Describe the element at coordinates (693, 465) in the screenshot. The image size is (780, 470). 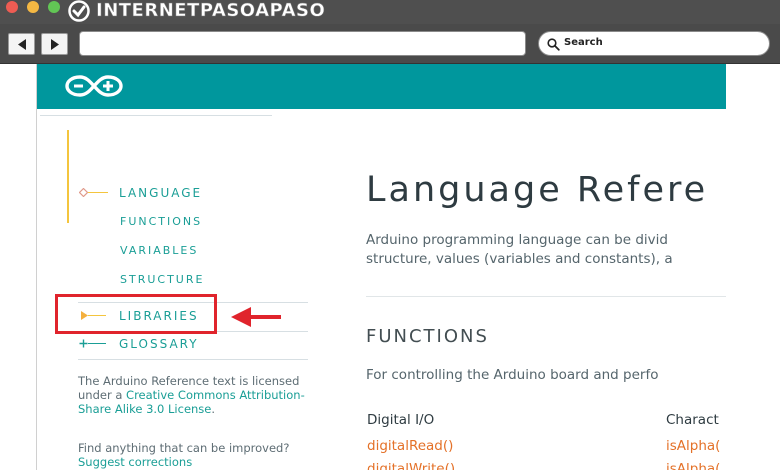
I see `link-isalphanumeric: isAlpha(` at that location.